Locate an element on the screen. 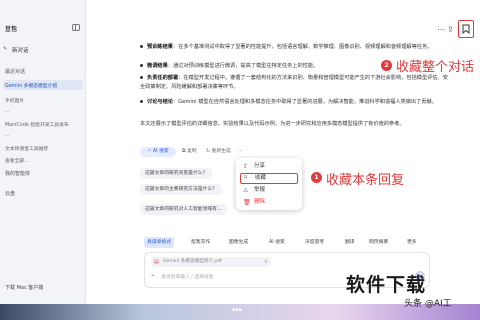 Image resolution: width=480 pixels, height=320 pixels. tool-image-gen: 图像生成 is located at coordinates (238, 242).